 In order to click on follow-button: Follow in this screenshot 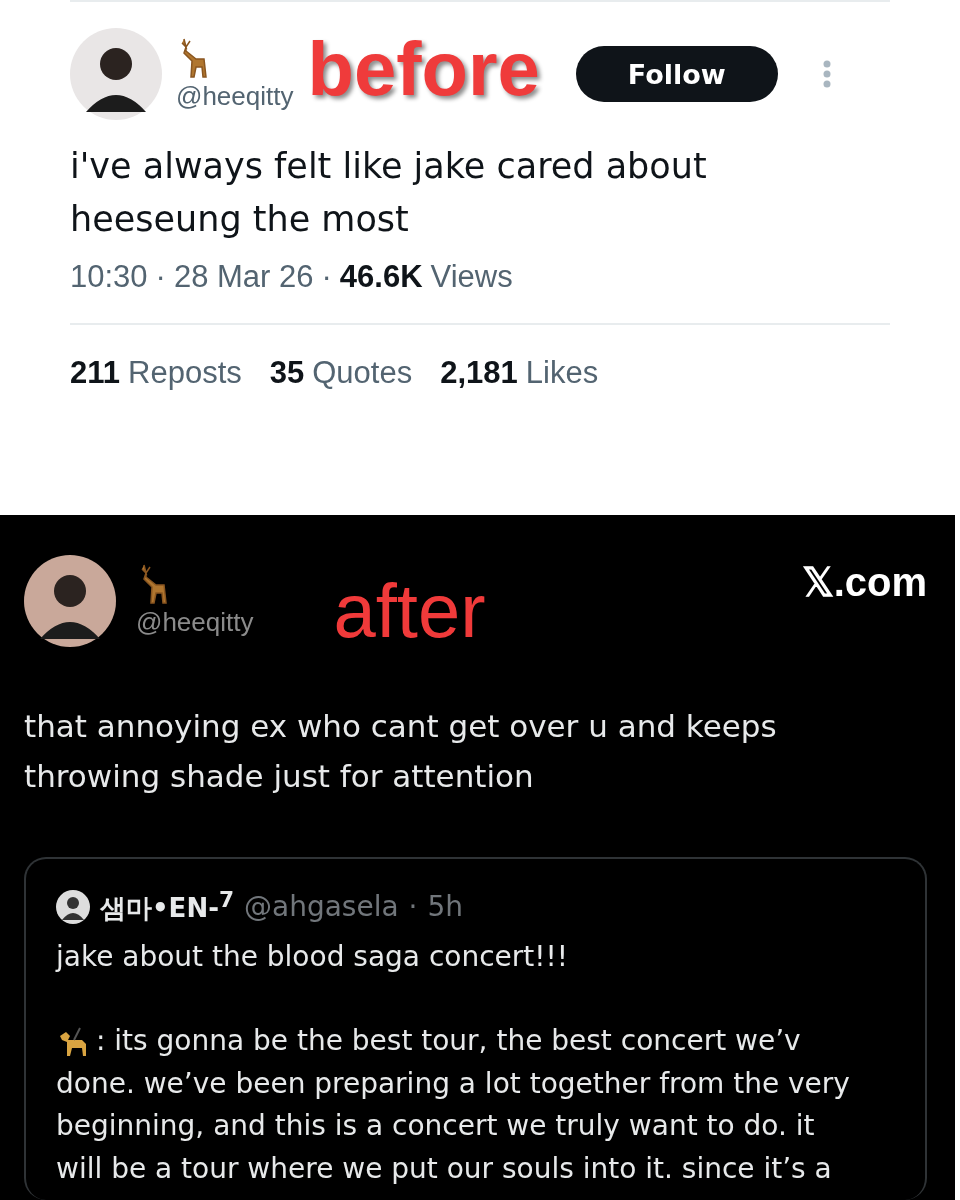, I will do `click(676, 74)`.